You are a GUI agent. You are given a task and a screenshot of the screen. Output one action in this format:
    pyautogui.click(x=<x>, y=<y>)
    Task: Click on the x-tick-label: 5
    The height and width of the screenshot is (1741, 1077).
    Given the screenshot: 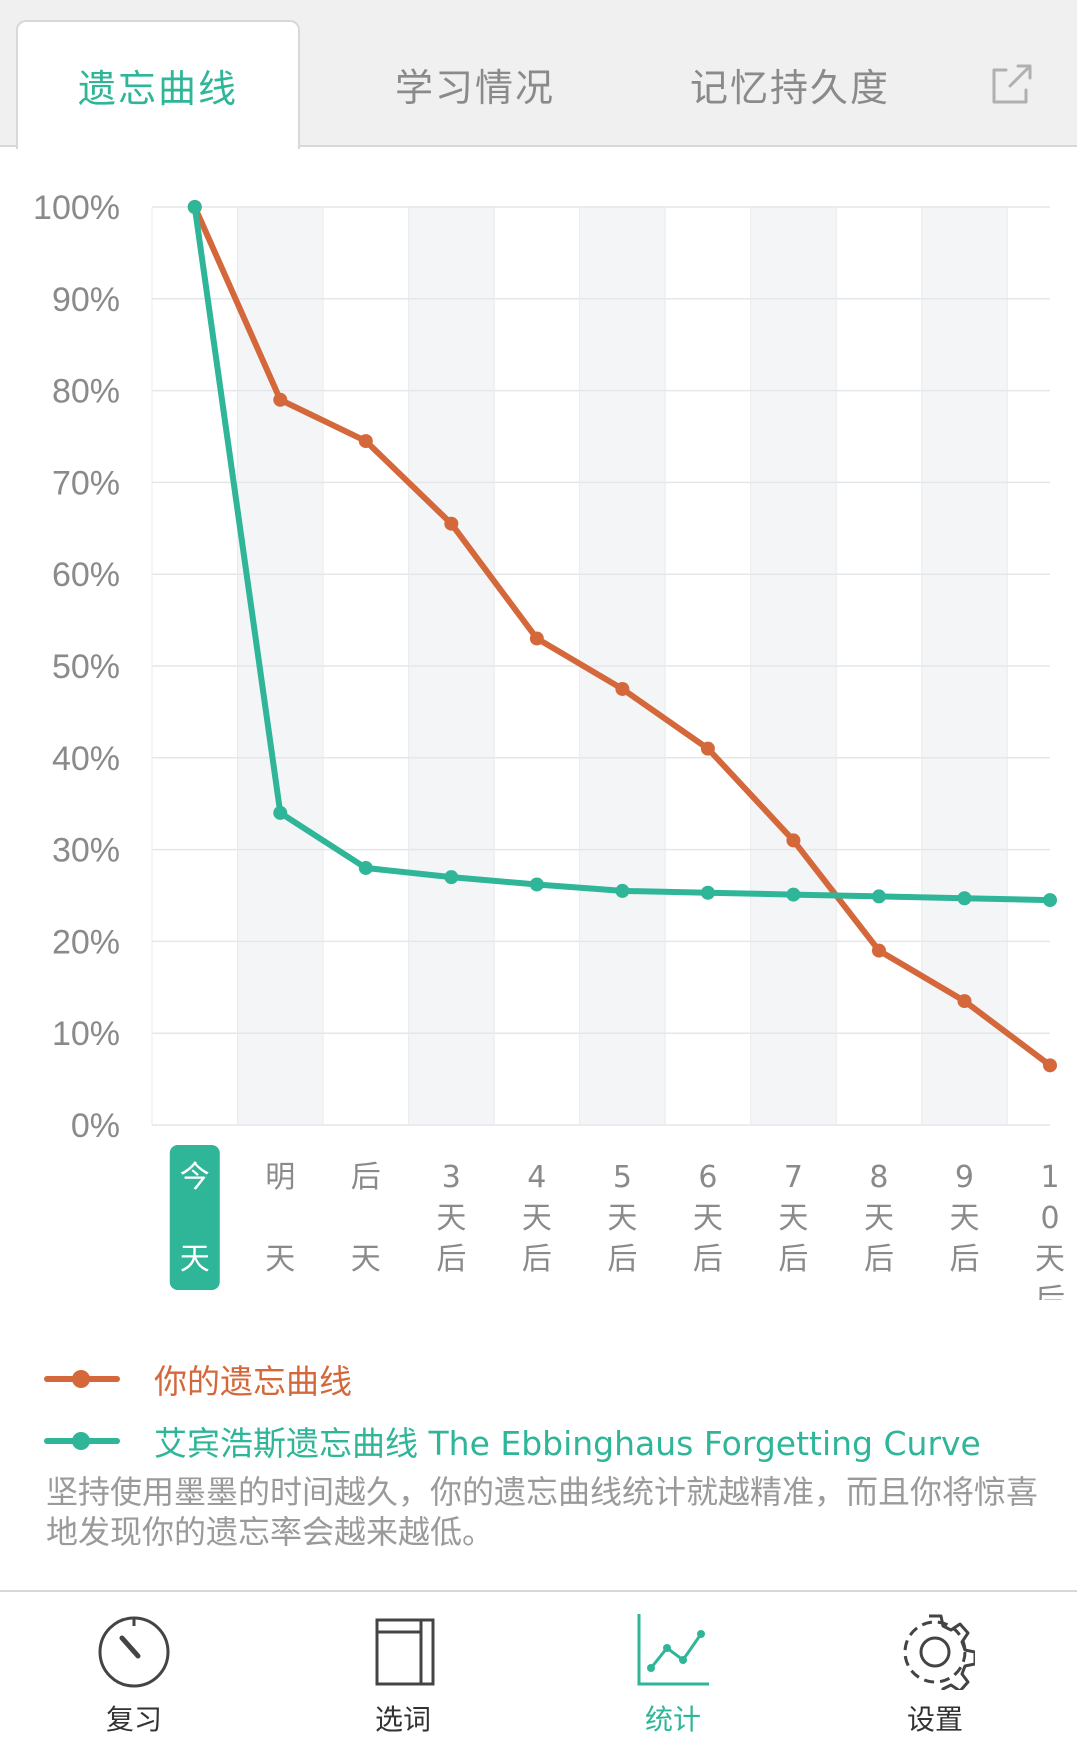 What is the action you would take?
    pyautogui.click(x=622, y=1177)
    